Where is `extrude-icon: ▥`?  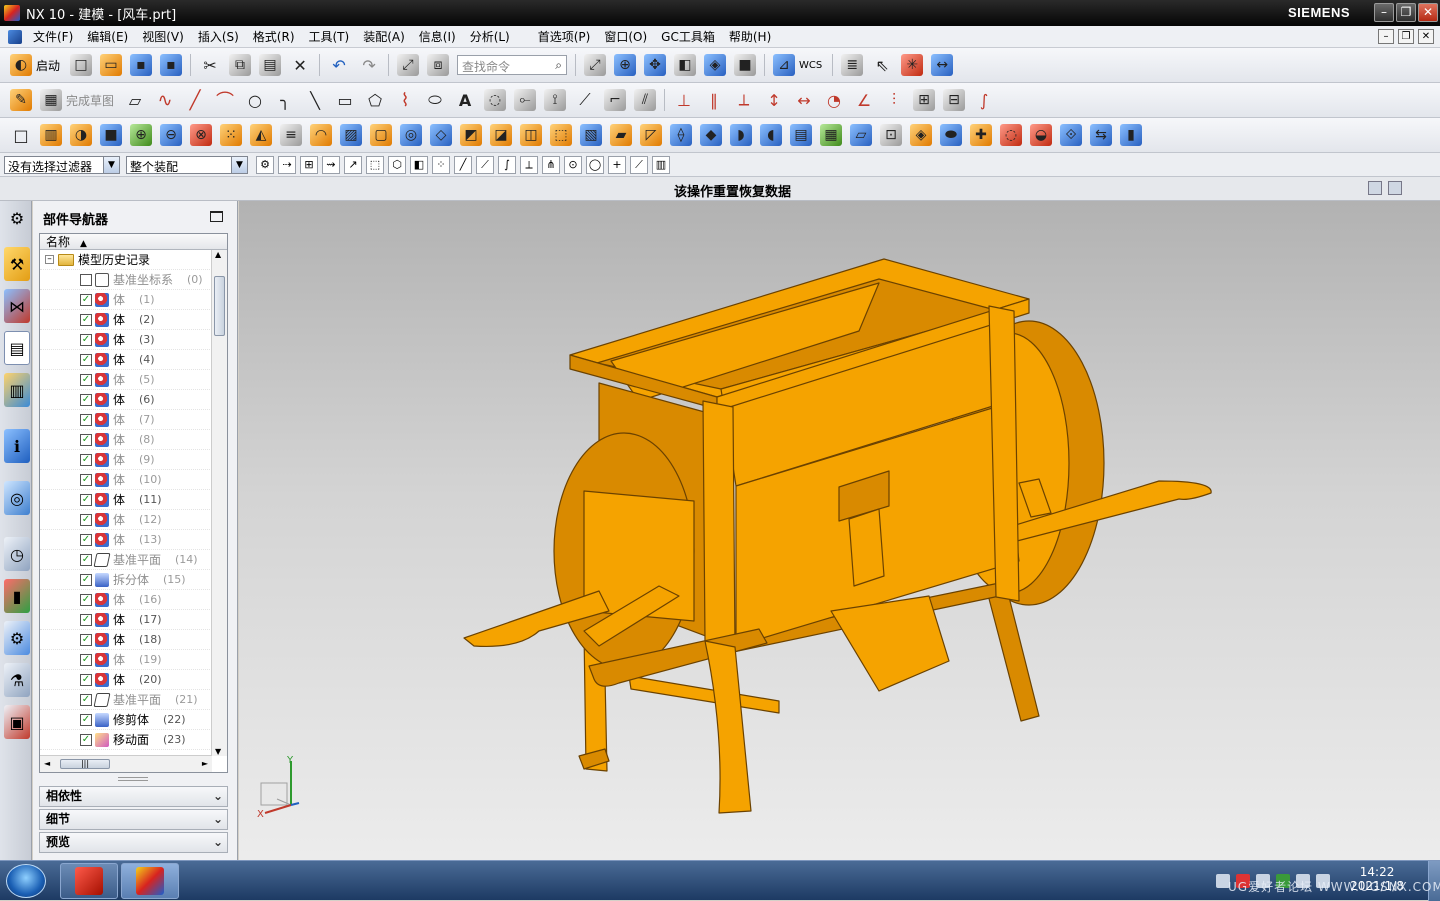
extrude-icon: ▥ is located at coordinates (51, 135).